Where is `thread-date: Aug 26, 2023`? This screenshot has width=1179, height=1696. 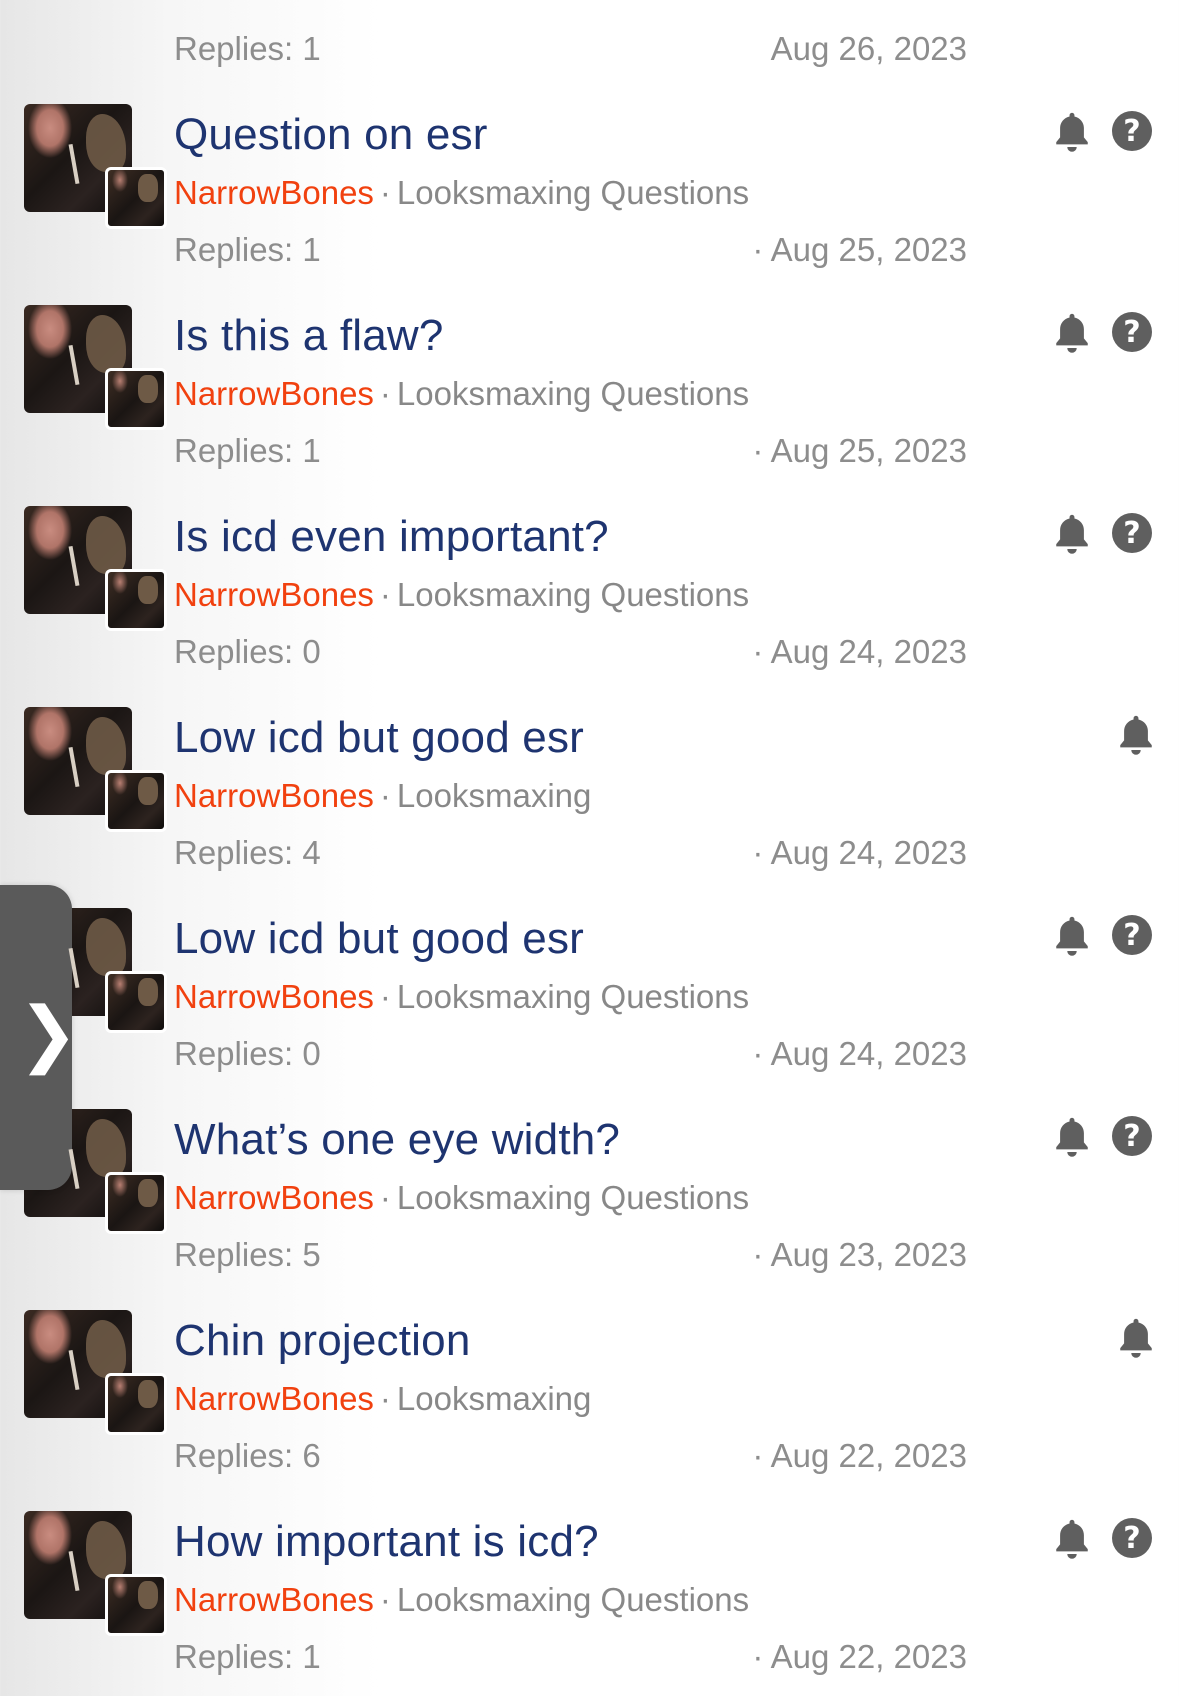
thread-date: Aug 26, 2023 is located at coordinates (868, 48).